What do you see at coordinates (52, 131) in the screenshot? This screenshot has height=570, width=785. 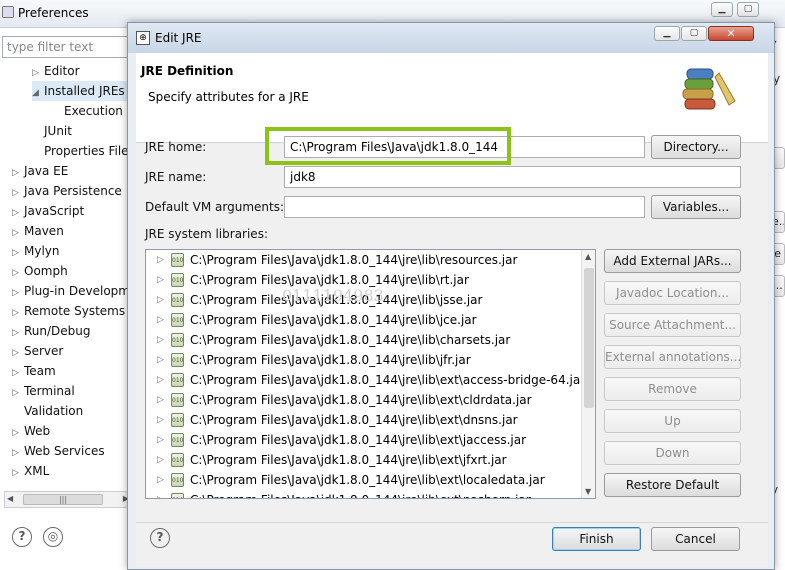 I see `tree-item: JUnit` at bounding box center [52, 131].